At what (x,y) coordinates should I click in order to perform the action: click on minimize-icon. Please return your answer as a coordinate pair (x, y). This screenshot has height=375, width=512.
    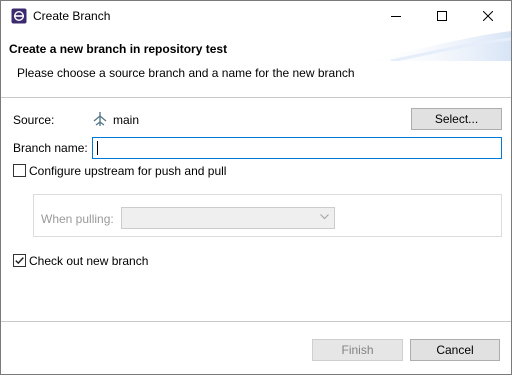
    Looking at the image, I should click on (396, 16).